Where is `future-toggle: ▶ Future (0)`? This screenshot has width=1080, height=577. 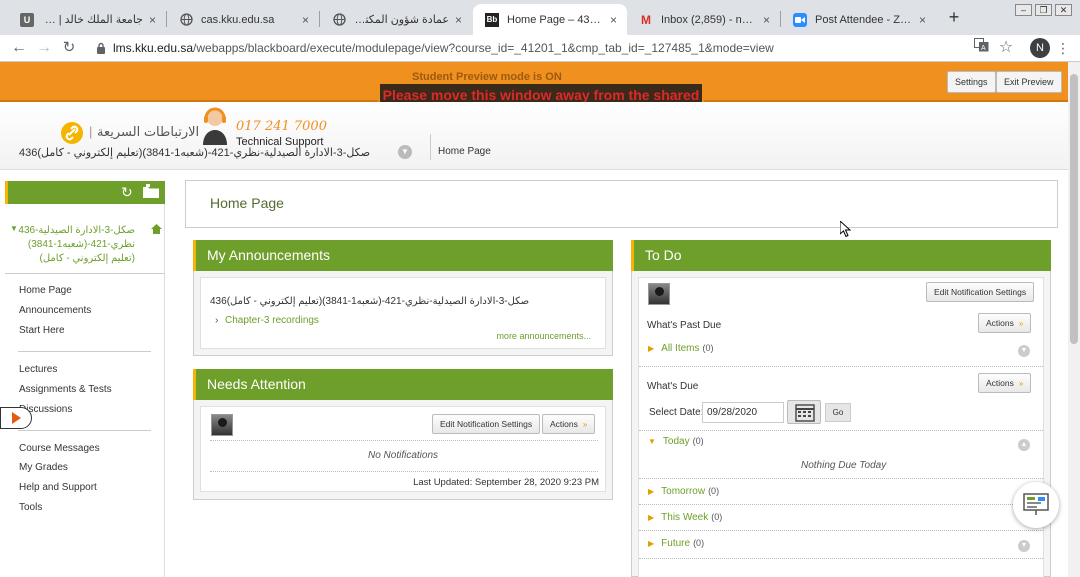 future-toggle: ▶ Future (0) is located at coordinates (676, 543).